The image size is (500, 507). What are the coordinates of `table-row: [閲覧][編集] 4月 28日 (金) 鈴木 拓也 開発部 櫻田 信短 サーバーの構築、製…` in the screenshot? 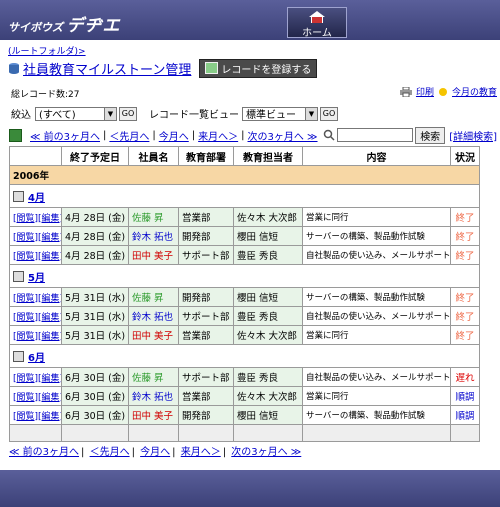 It's located at (244, 236).